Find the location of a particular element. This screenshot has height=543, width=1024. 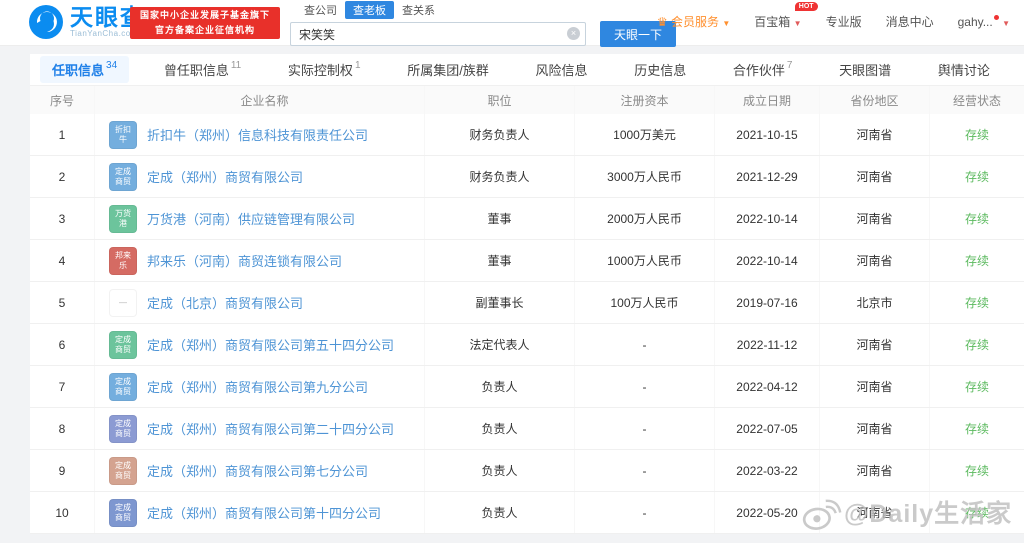

col-company: 企业名称 is located at coordinates (260, 100).